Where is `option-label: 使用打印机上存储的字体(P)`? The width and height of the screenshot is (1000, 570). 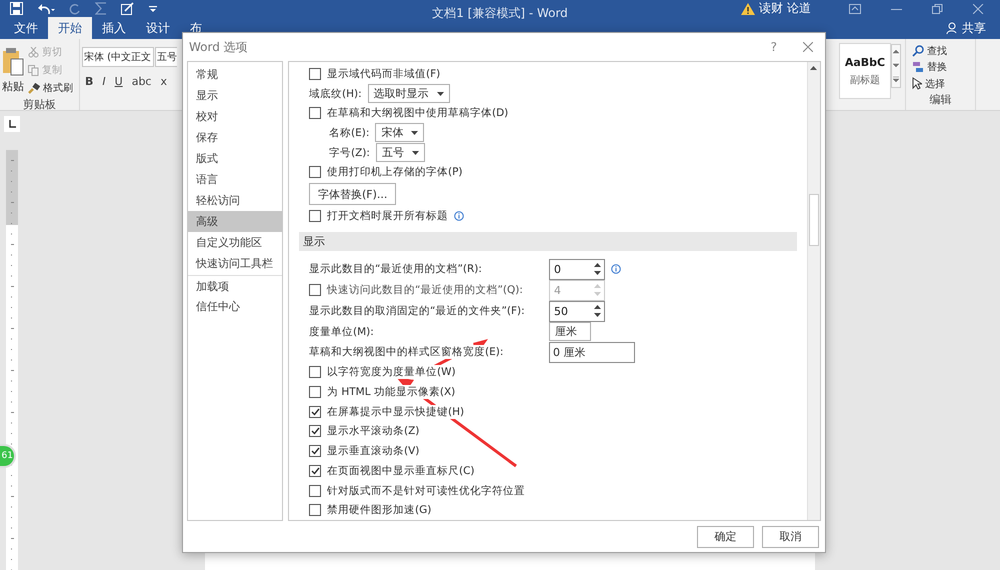 option-label: 使用打印机上存储的字体(P) is located at coordinates (395, 172).